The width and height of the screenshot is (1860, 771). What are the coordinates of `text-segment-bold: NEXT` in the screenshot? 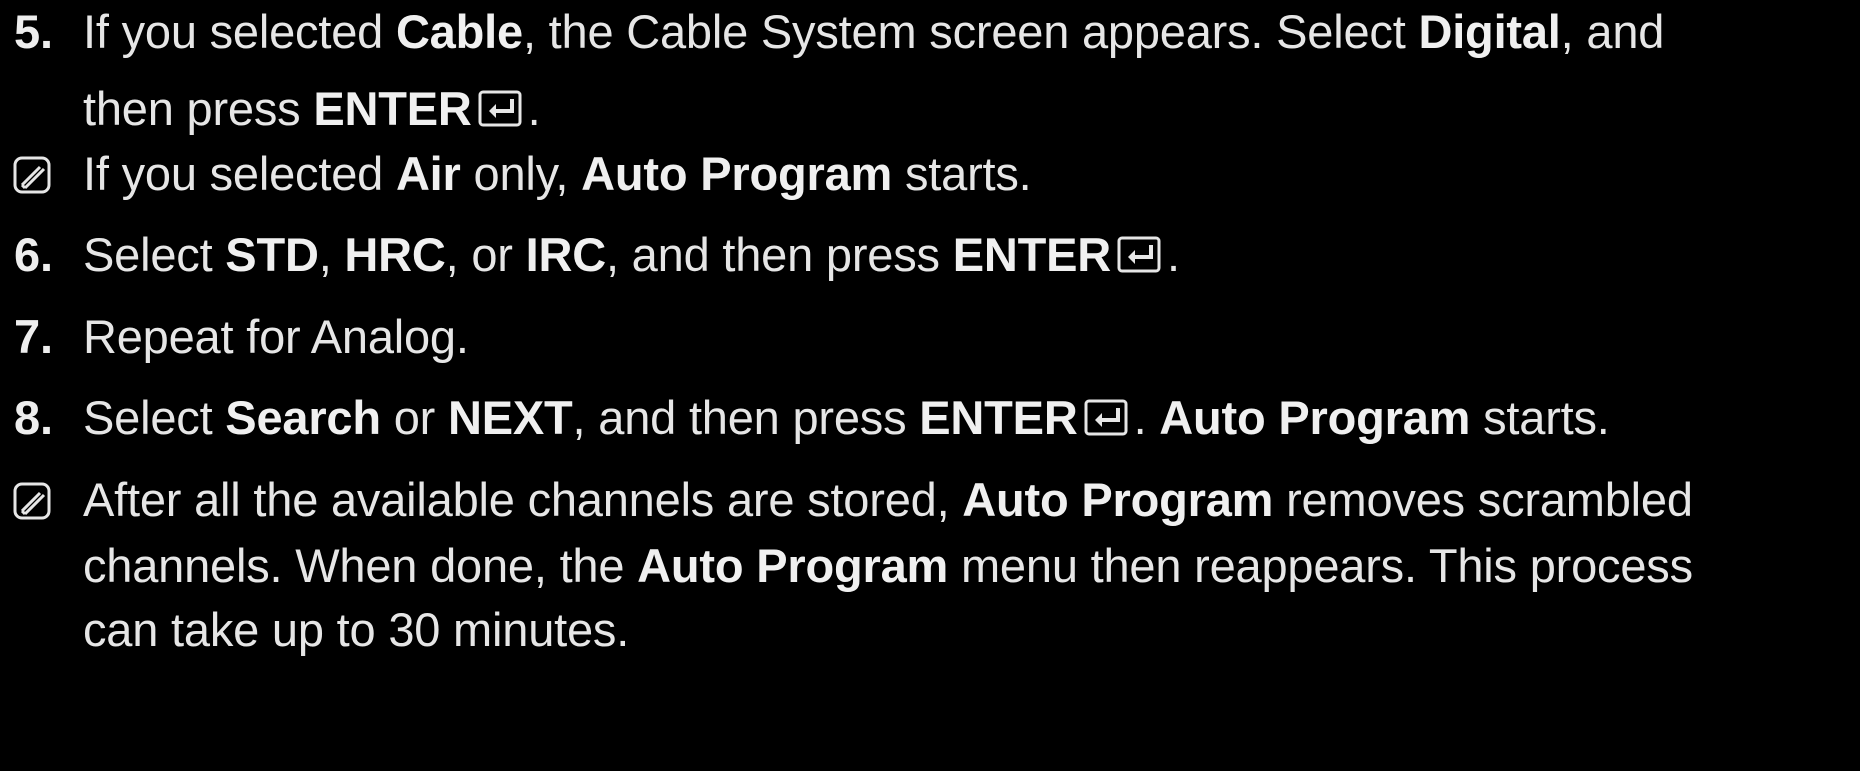 It's located at (510, 417).